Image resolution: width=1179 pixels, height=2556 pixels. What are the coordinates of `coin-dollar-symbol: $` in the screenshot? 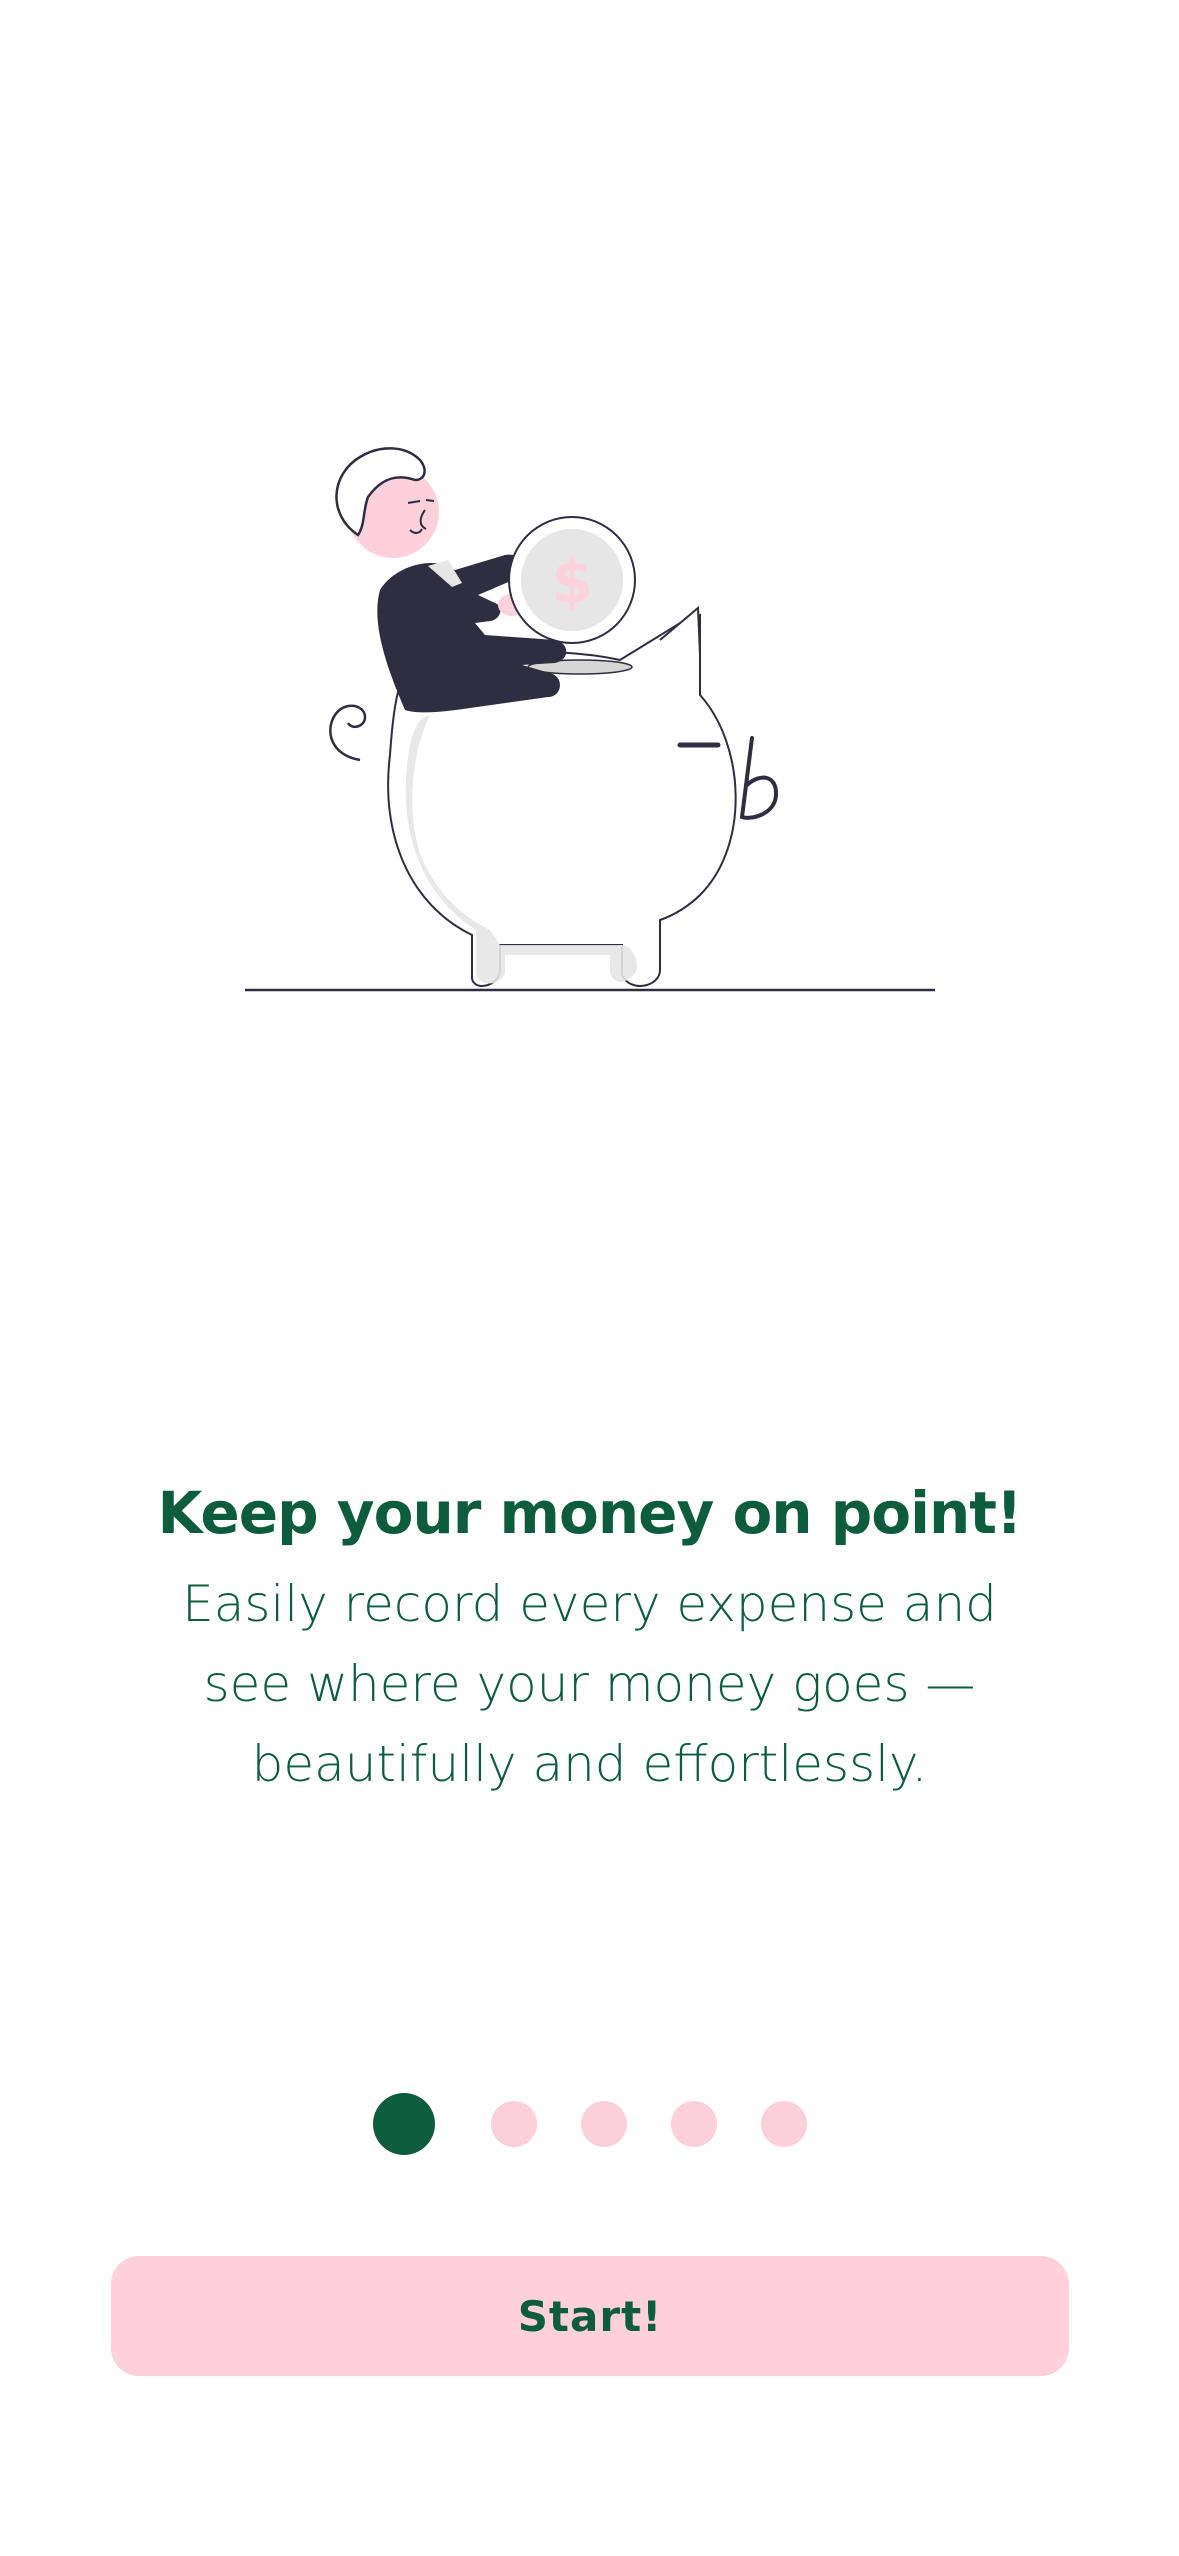 It's located at (572, 582).